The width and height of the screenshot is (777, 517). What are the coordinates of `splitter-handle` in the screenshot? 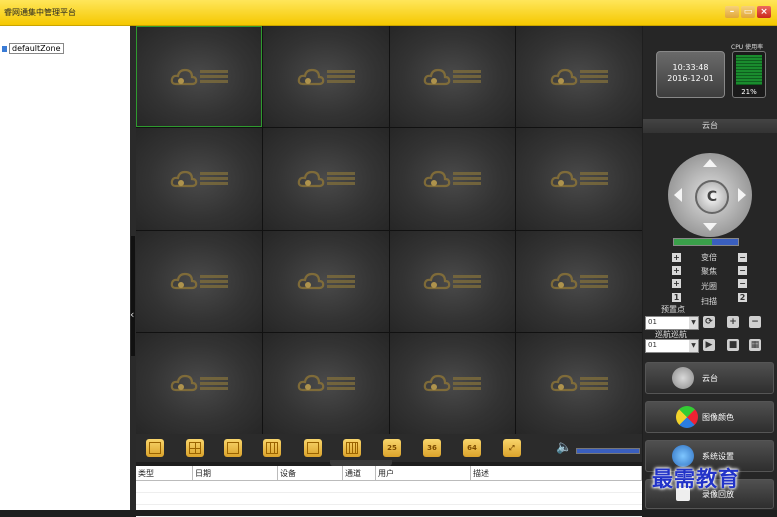 It's located at (133, 296).